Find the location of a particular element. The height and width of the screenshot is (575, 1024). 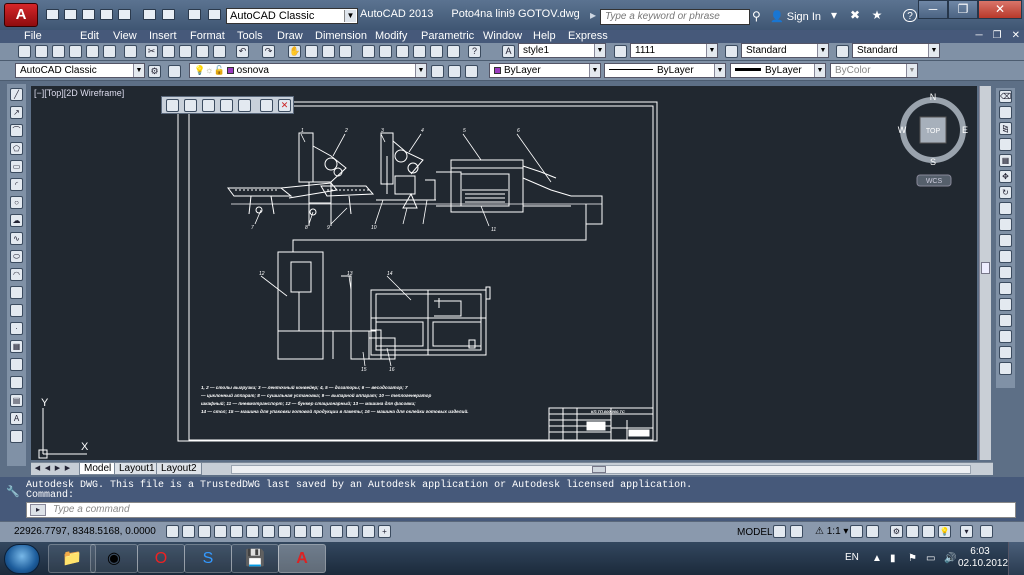

multileader-style-dropdown: Standard ▼ is located at coordinates (896, 50).